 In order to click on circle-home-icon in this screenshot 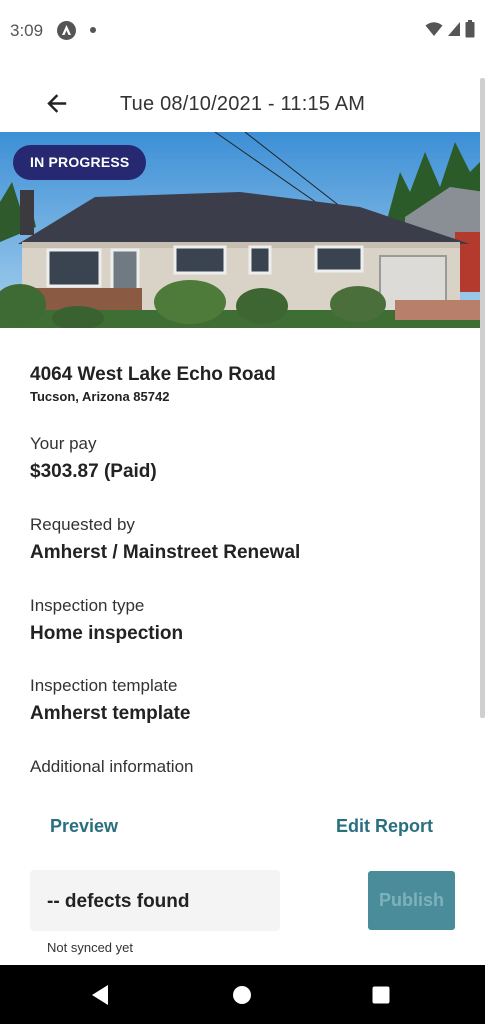, I will do `click(242, 999)`.